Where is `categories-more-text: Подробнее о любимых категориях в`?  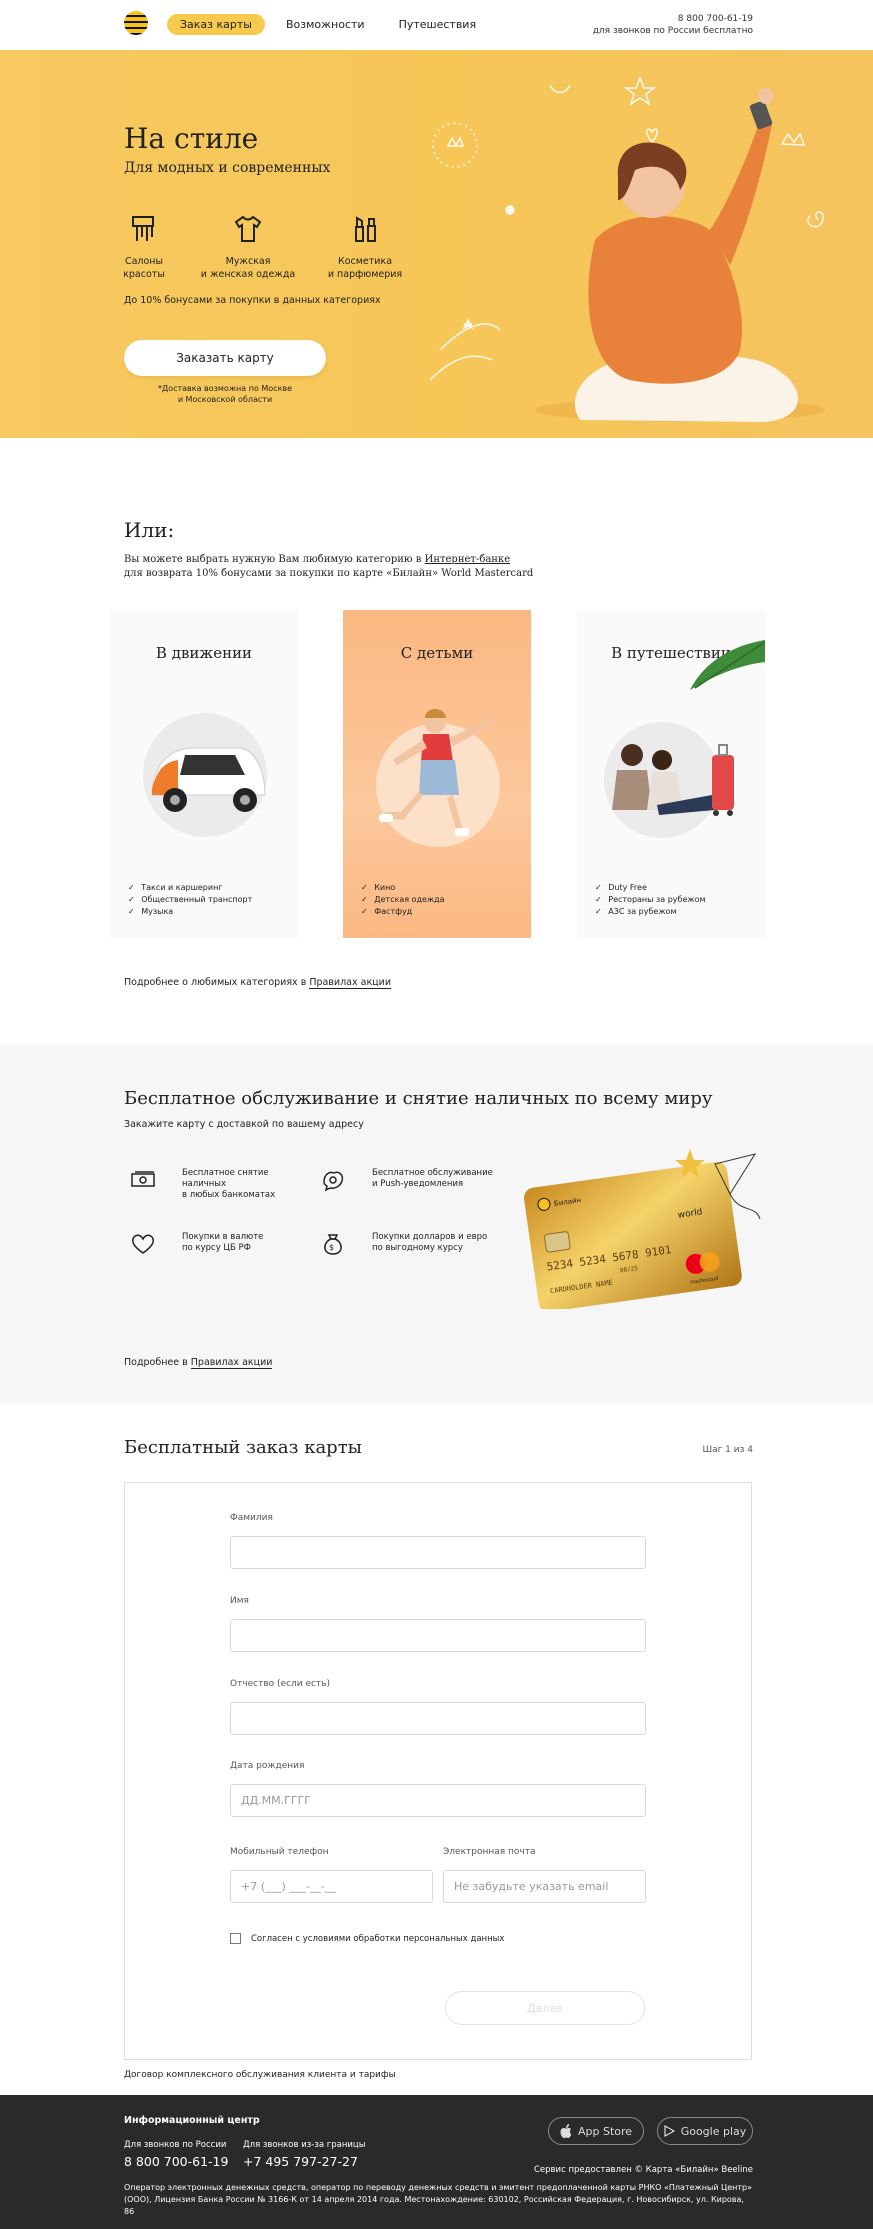
categories-more-text: Подробнее о любимых категориях в is located at coordinates (217, 982).